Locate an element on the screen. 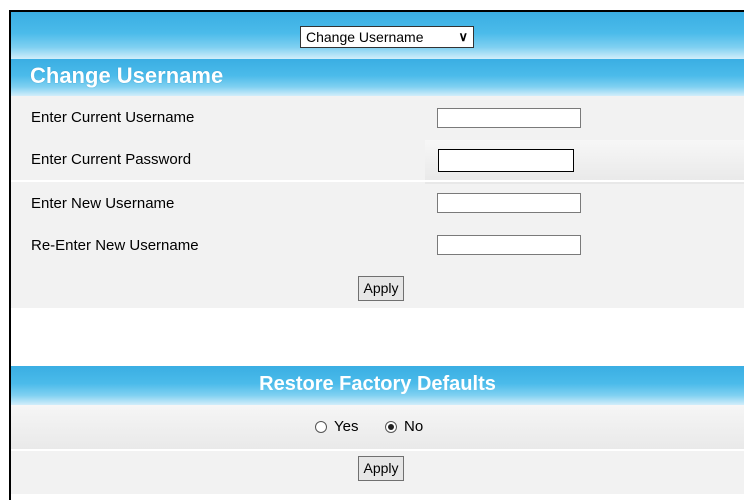 This screenshot has width=744, height=500. restore-no-label: No is located at coordinates (414, 426).